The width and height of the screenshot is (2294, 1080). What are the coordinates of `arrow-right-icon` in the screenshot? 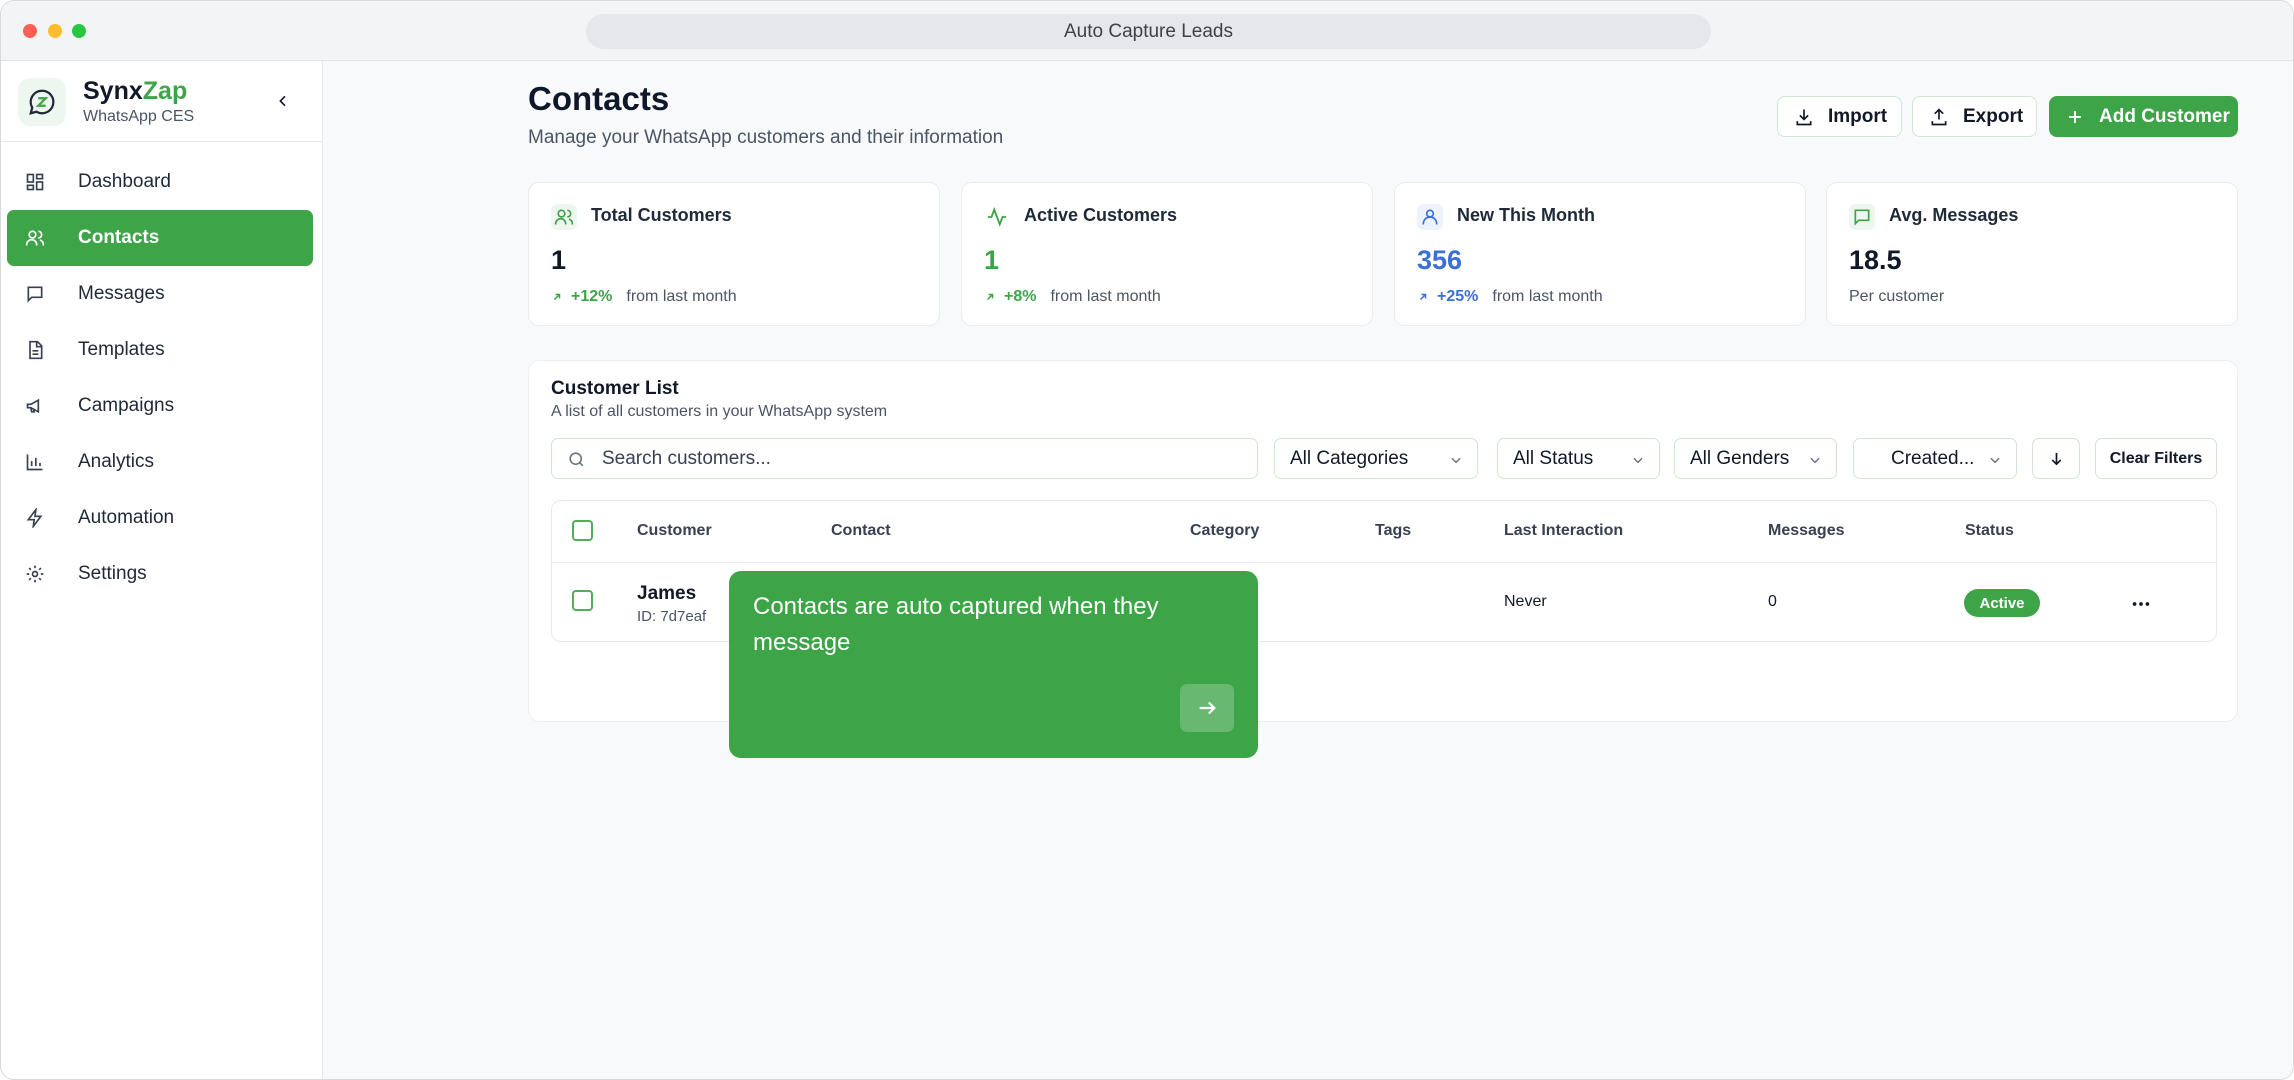 It's located at (1207, 708).